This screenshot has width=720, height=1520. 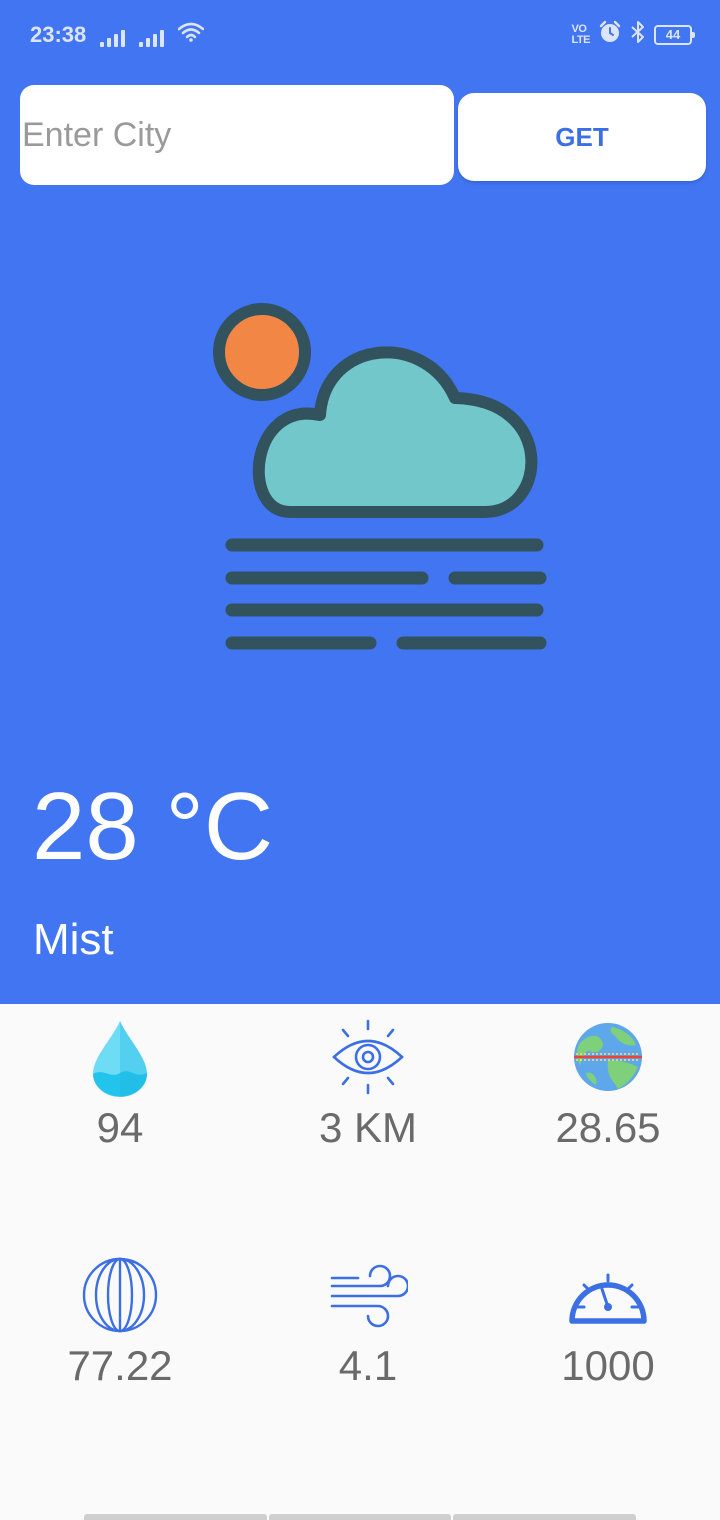 What do you see at coordinates (153, 826) in the screenshot?
I see `temperature-value: 28 °C` at bounding box center [153, 826].